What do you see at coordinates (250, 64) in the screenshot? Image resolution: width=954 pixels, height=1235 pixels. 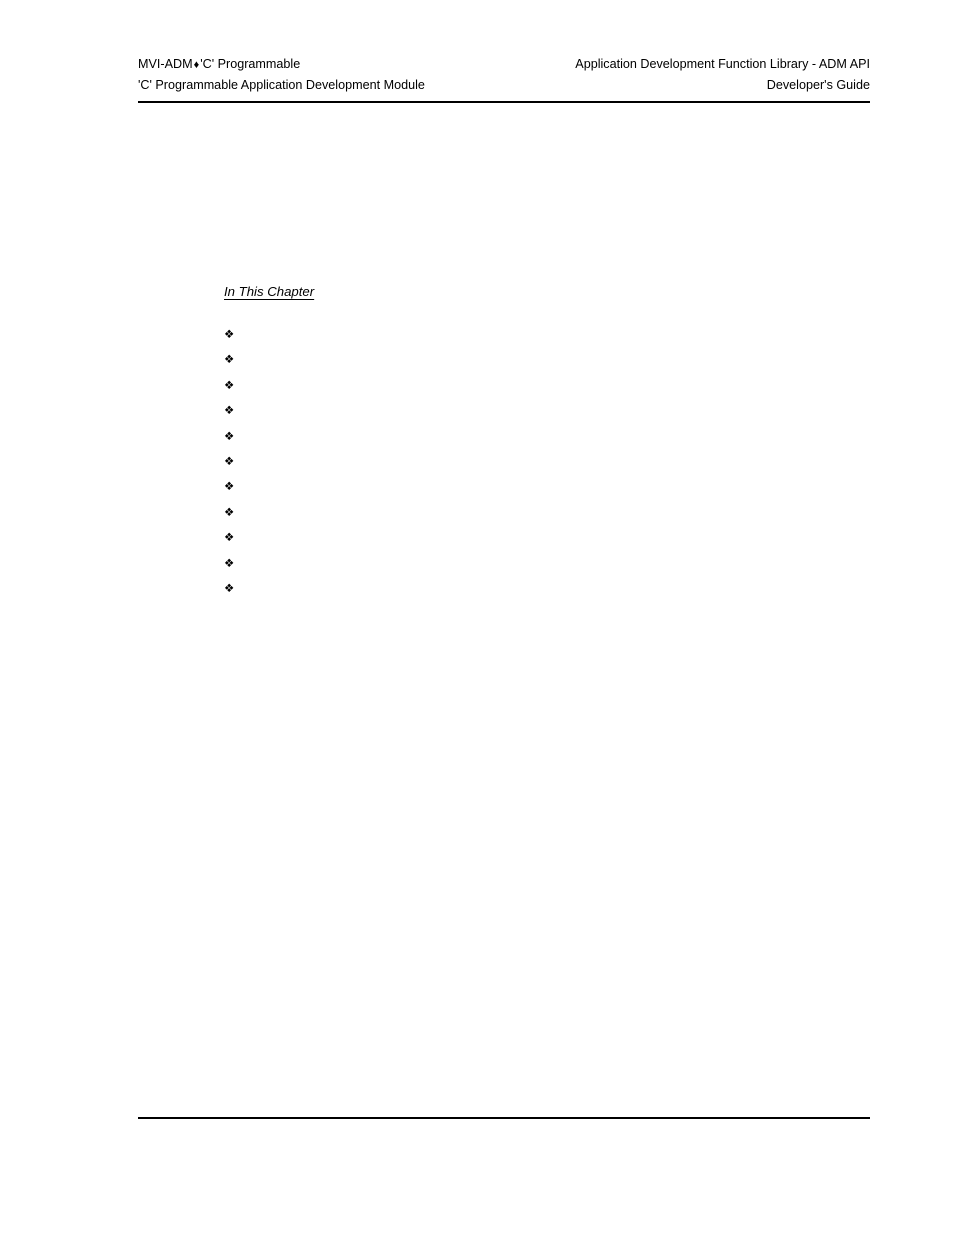 I see `header-product-variant: 'C' Programmable` at bounding box center [250, 64].